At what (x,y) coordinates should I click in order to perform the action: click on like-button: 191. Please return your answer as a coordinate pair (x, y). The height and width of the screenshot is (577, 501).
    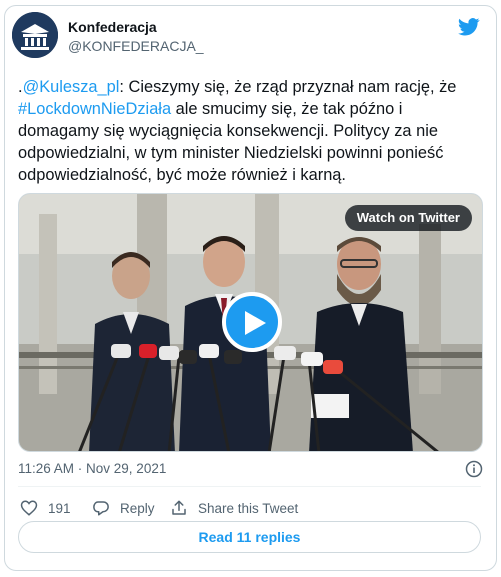
    Looking at the image, I should click on (45, 508).